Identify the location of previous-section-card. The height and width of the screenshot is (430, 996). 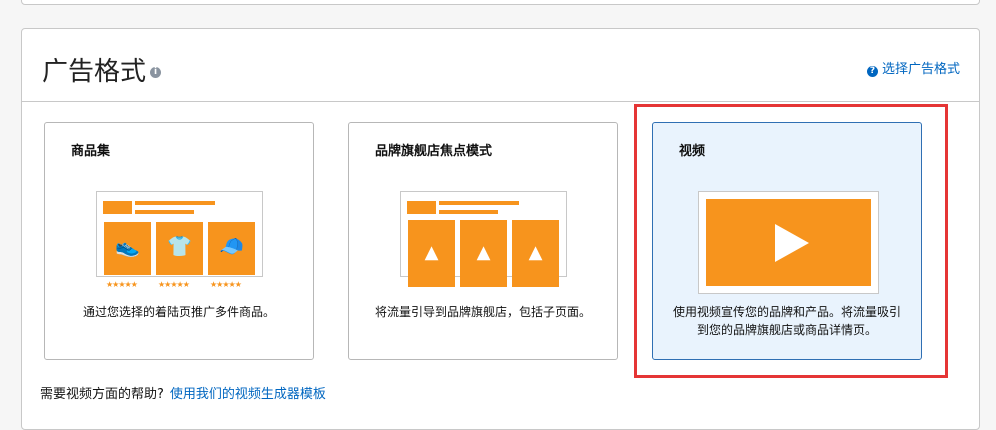
(500, 2).